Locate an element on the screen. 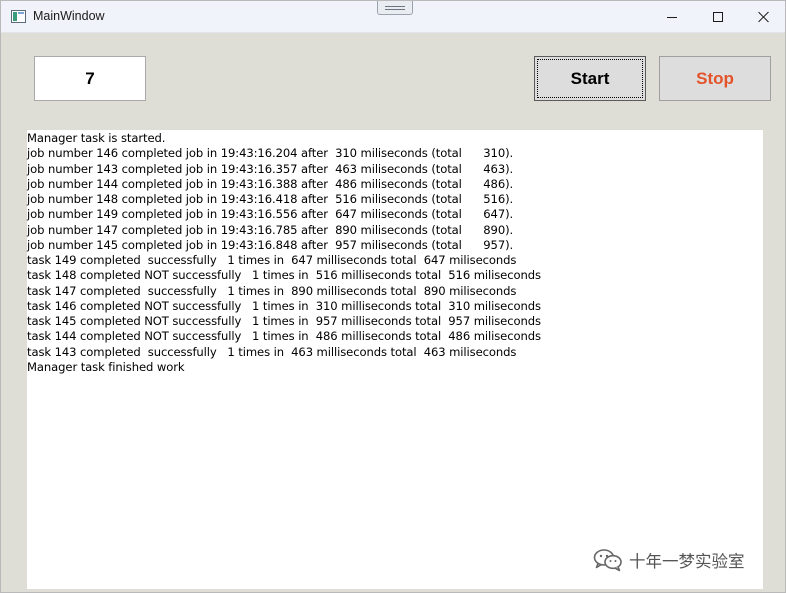 The width and height of the screenshot is (786, 593). app-window-icon is located at coordinates (18, 16).